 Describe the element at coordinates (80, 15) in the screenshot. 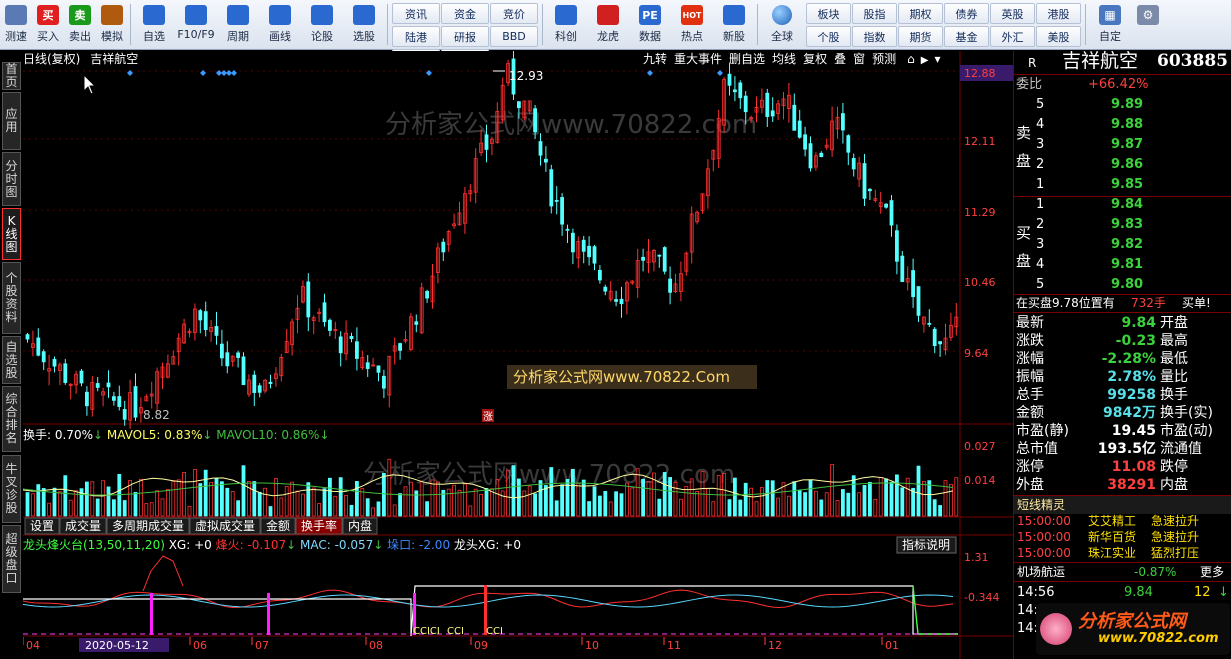

I see `sell-icon: 卖` at that location.